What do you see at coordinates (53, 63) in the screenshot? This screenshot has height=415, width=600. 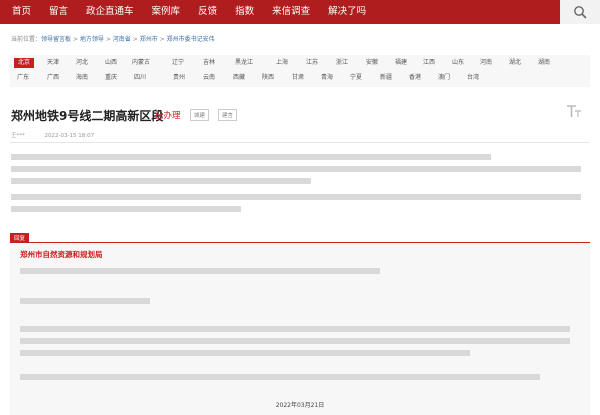 I see `region-tab: 天津` at bounding box center [53, 63].